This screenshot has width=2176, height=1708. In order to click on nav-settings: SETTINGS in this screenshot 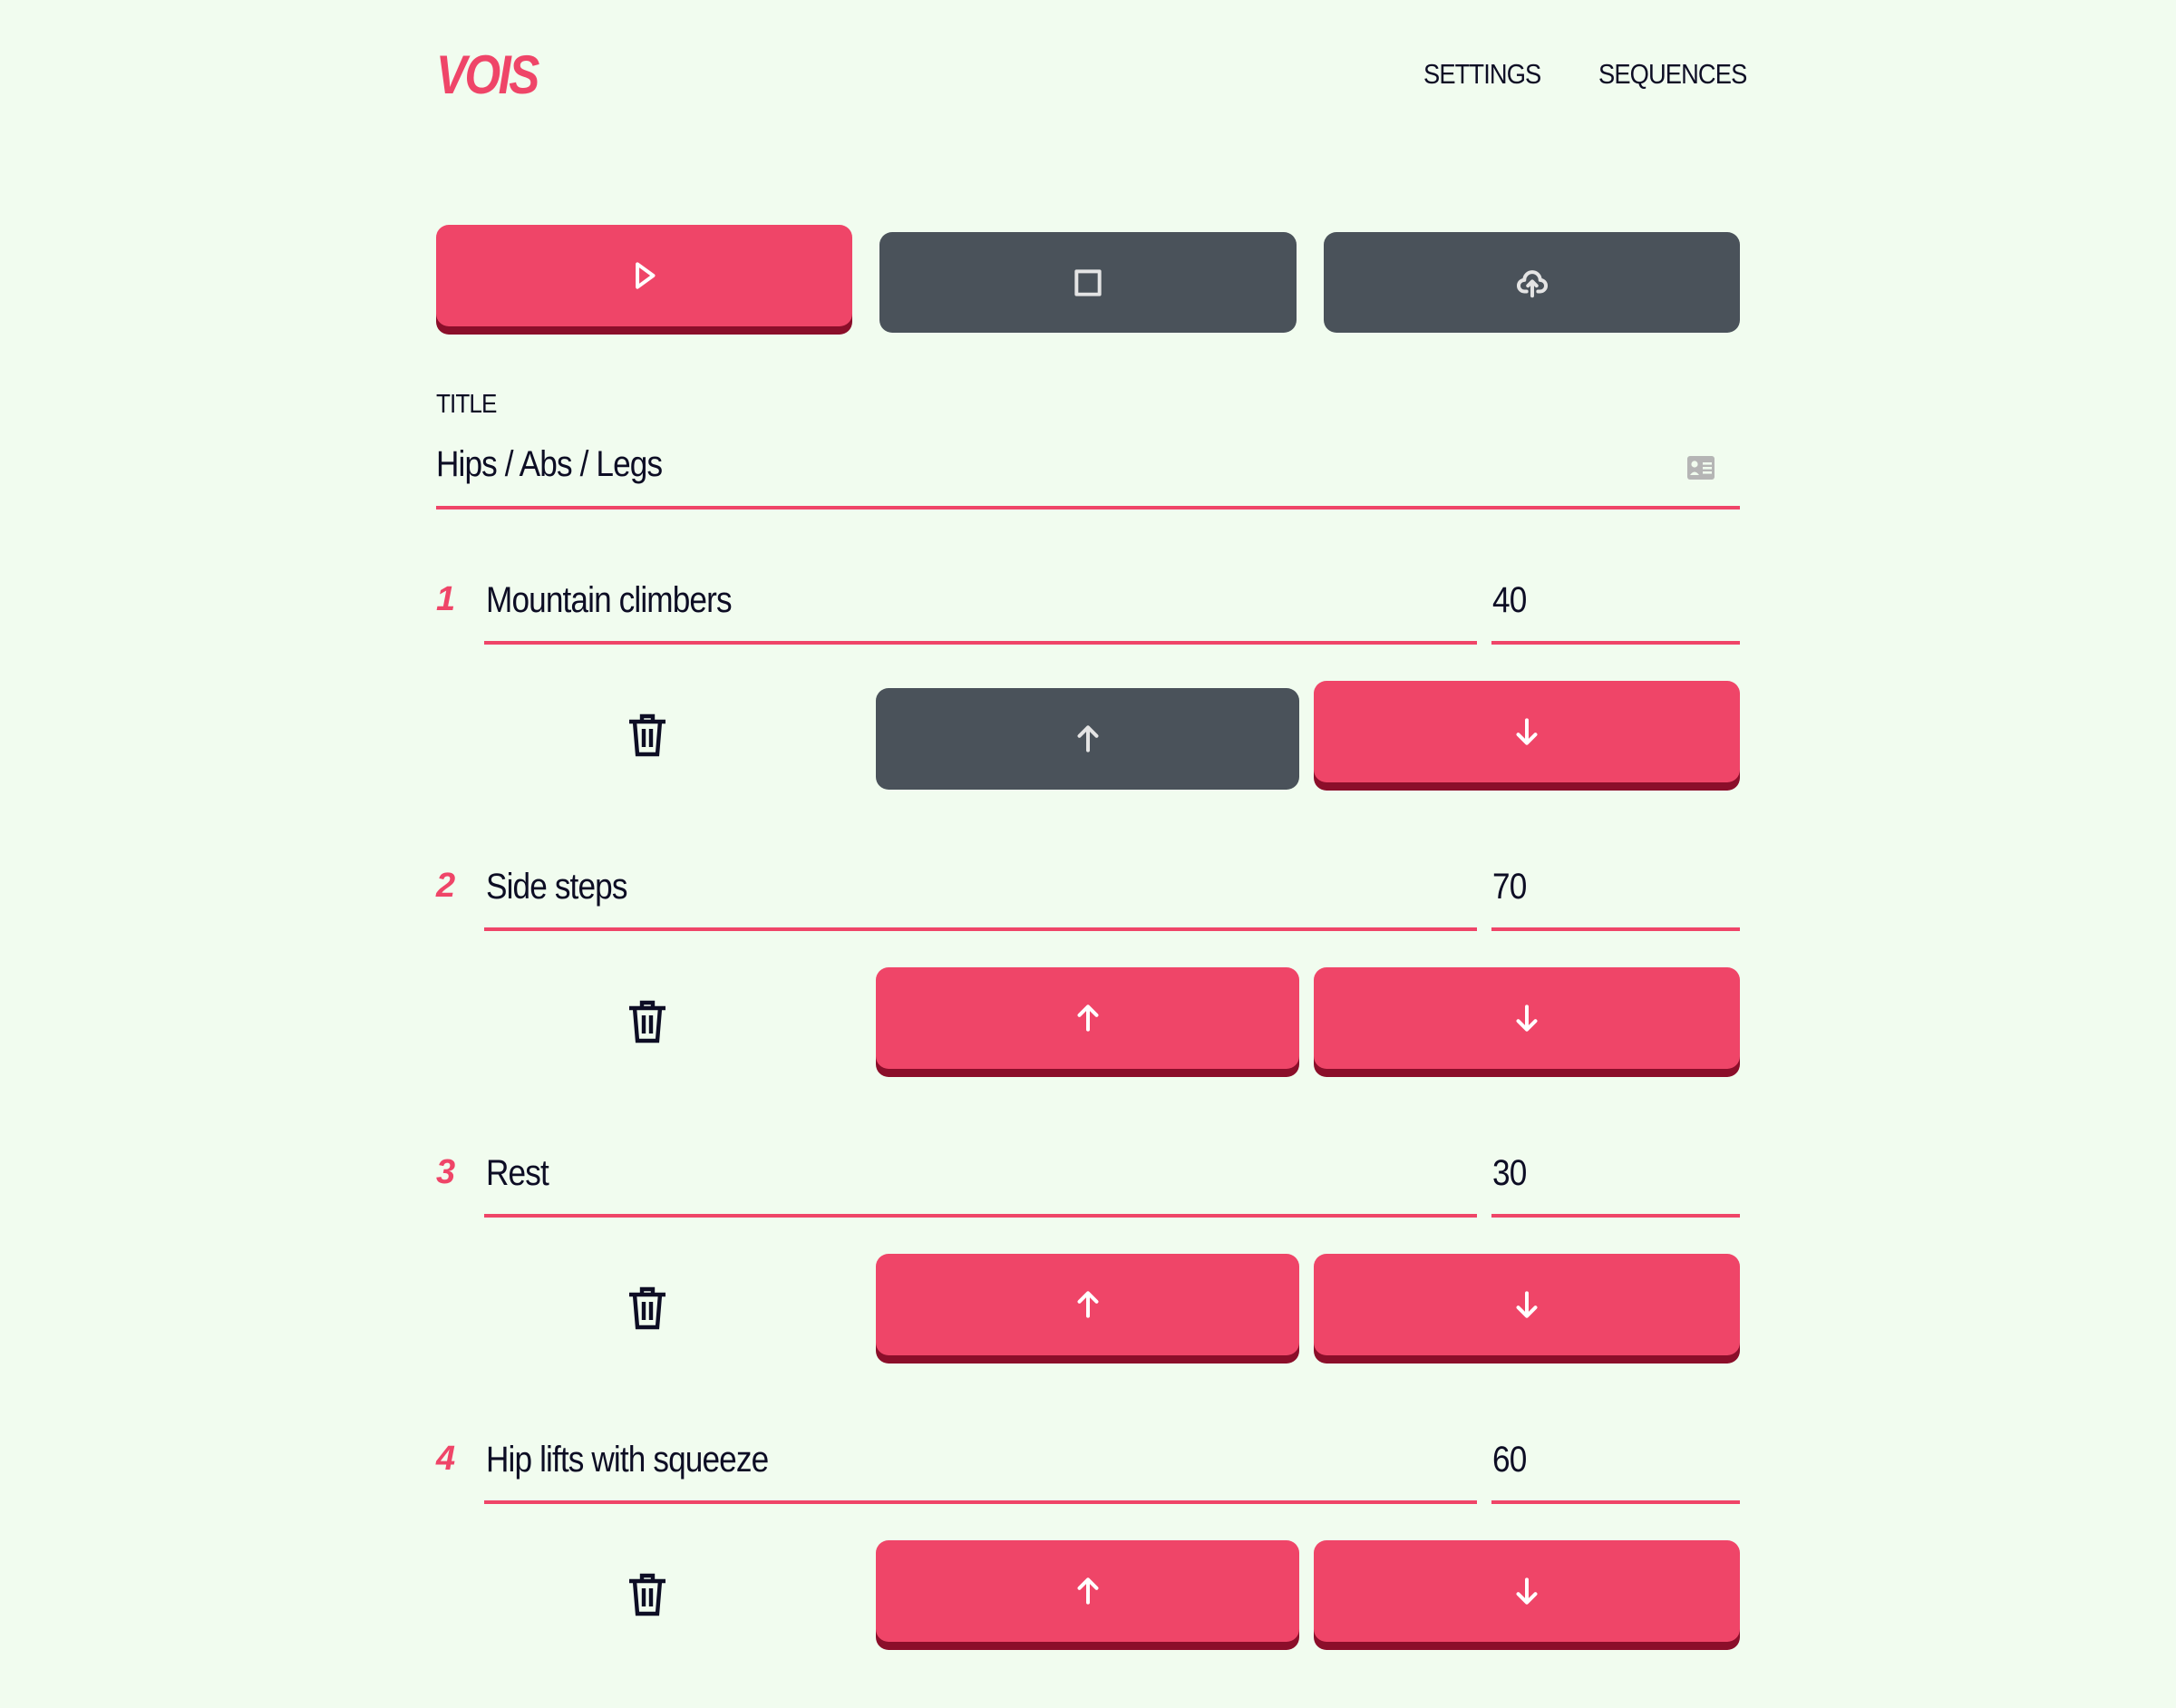, I will do `click(1482, 74)`.